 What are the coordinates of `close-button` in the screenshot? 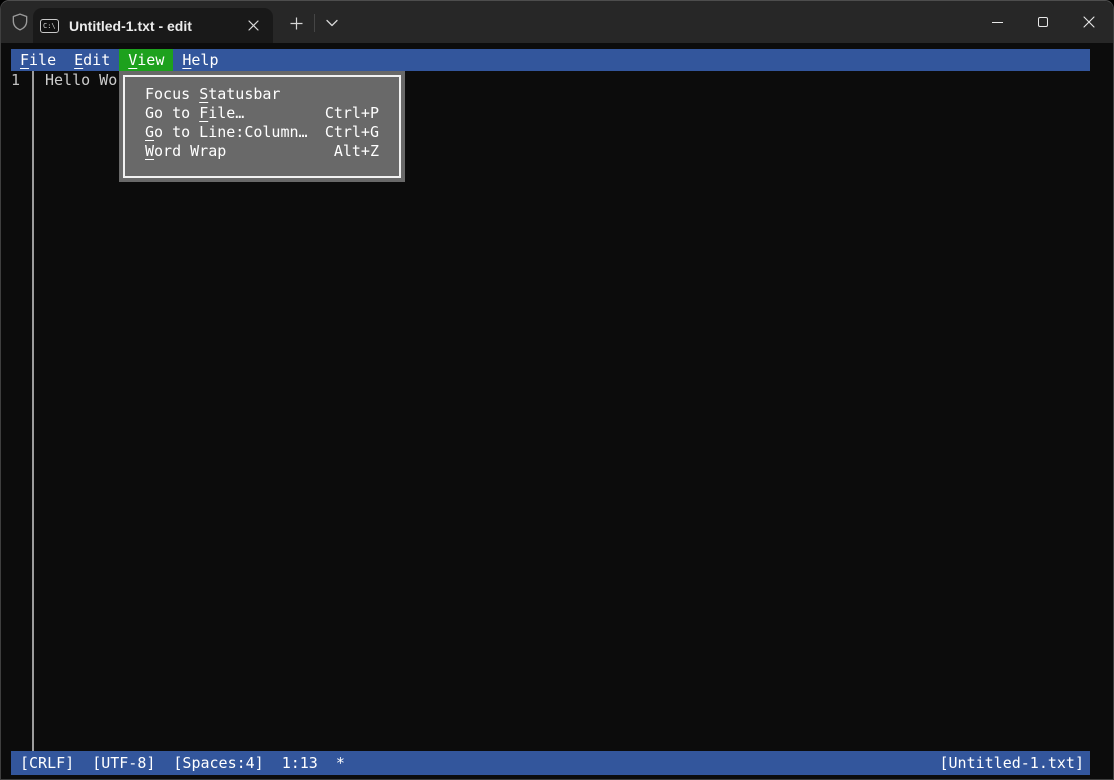 It's located at (1089, 22).